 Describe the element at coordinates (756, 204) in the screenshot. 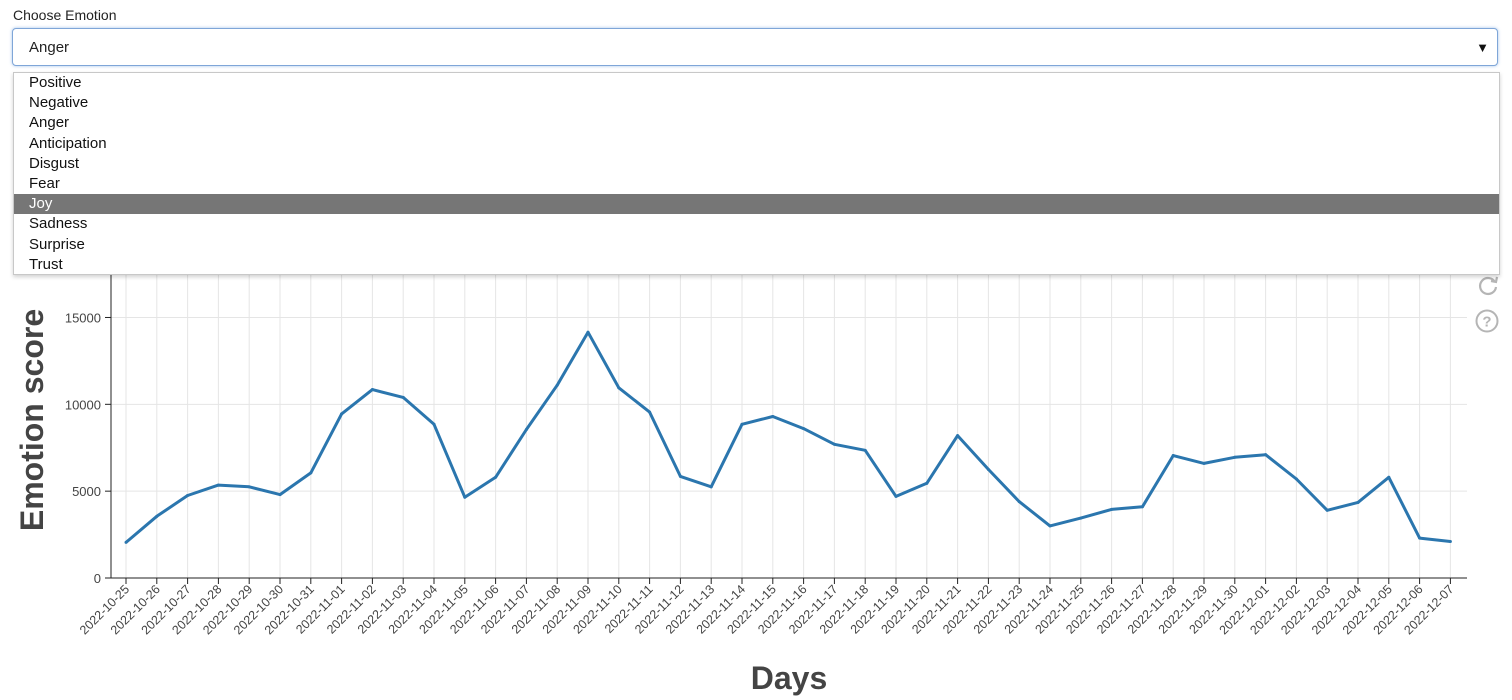

I see `dropdown-option-joy: Joy` at that location.